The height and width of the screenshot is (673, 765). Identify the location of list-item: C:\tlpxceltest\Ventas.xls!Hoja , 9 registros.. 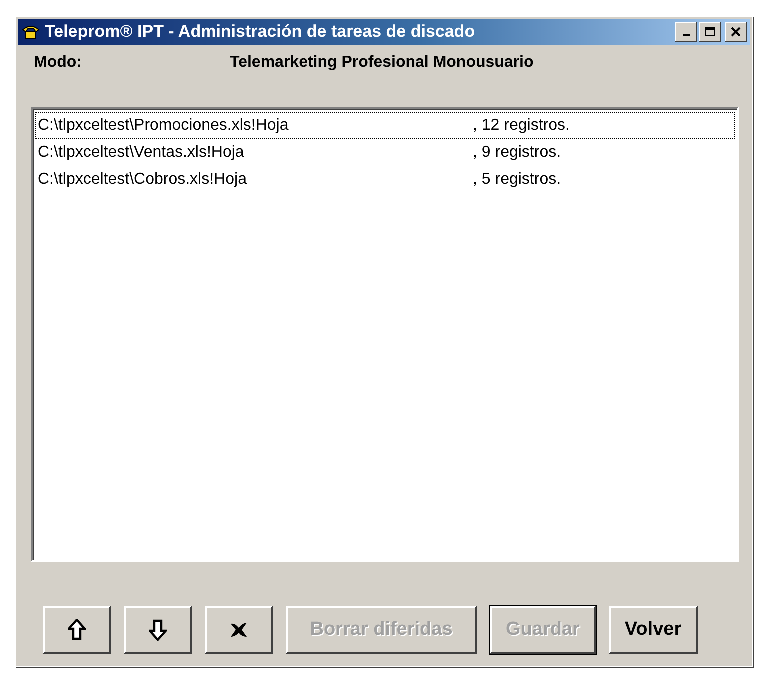
(385, 152).